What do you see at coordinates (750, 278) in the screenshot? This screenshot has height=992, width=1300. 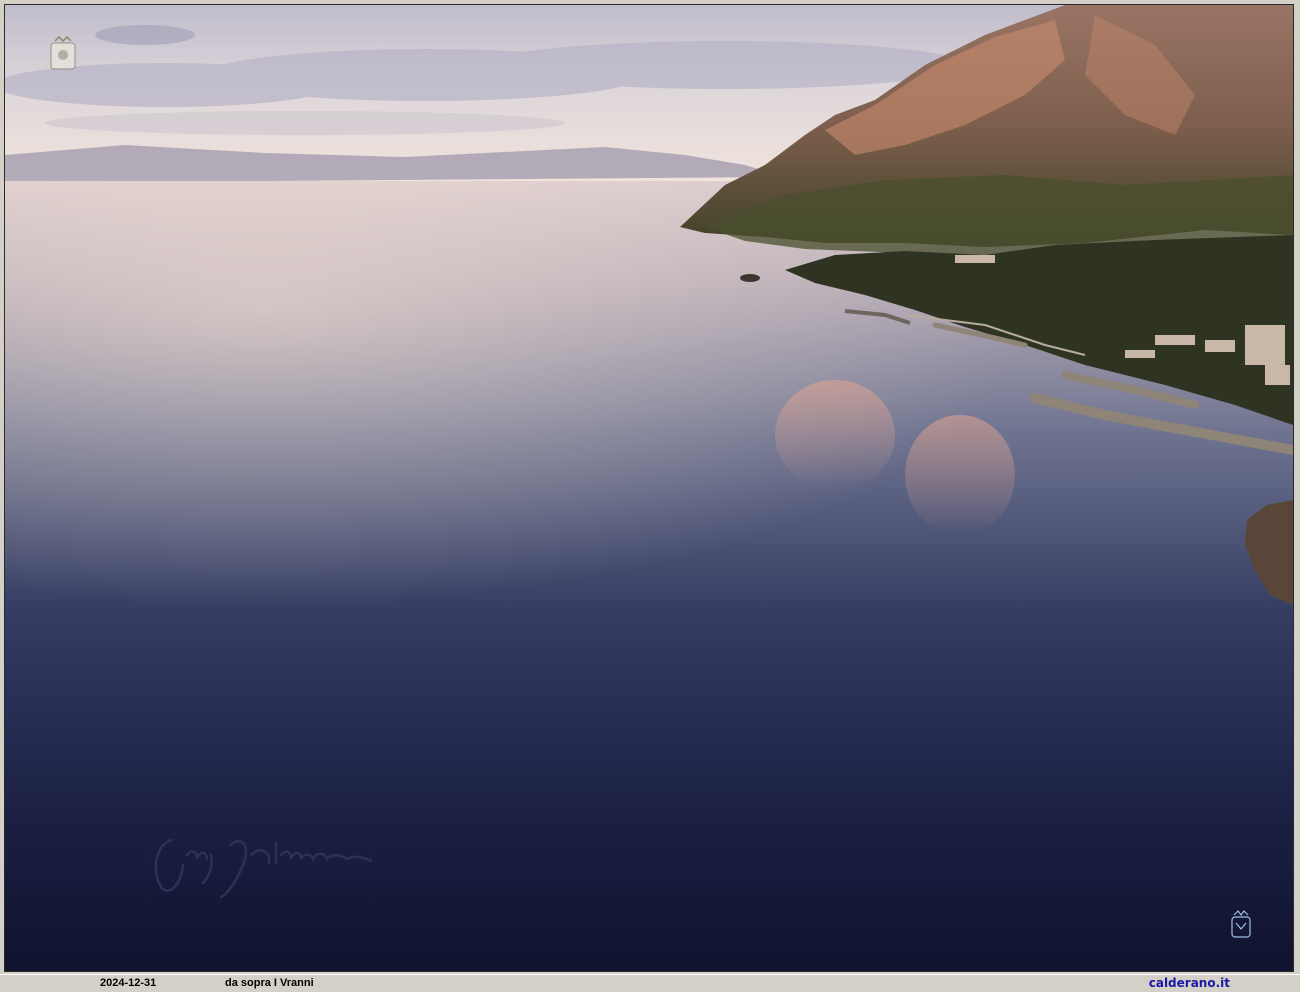 I see `rock` at bounding box center [750, 278].